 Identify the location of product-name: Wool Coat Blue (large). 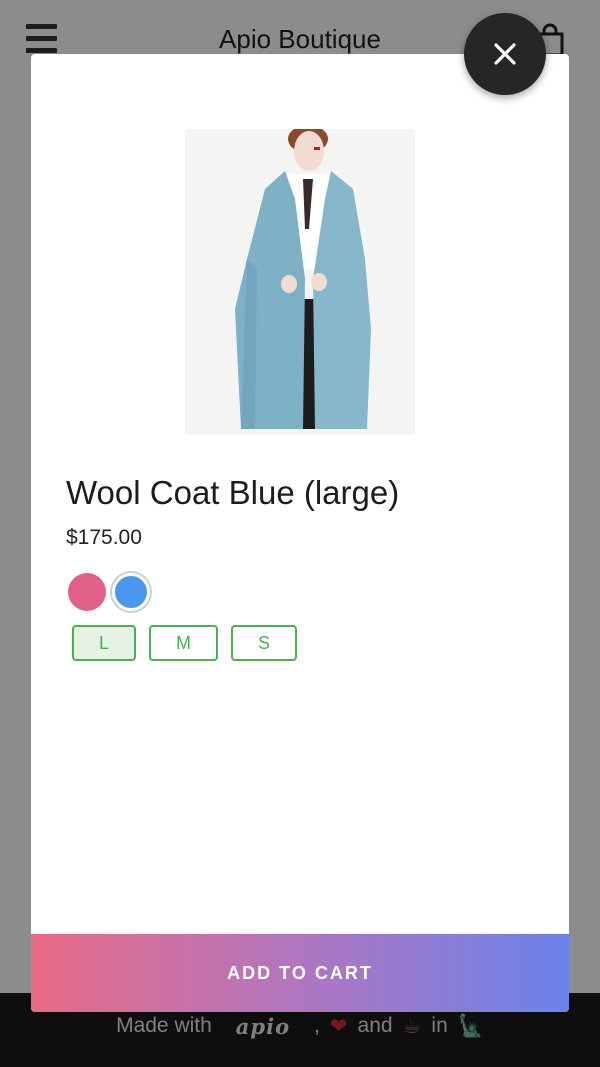
(233, 492).